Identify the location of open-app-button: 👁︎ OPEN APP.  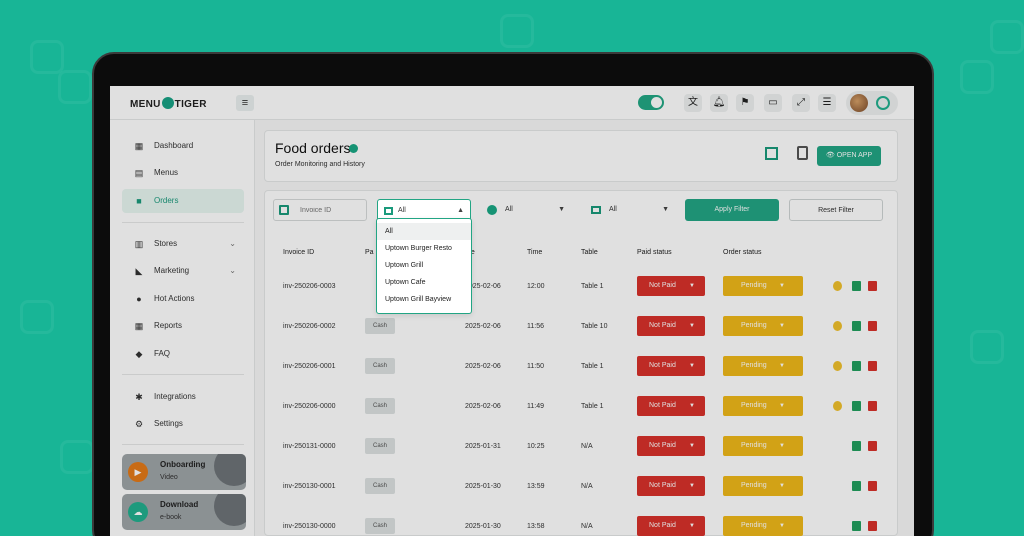
(849, 156).